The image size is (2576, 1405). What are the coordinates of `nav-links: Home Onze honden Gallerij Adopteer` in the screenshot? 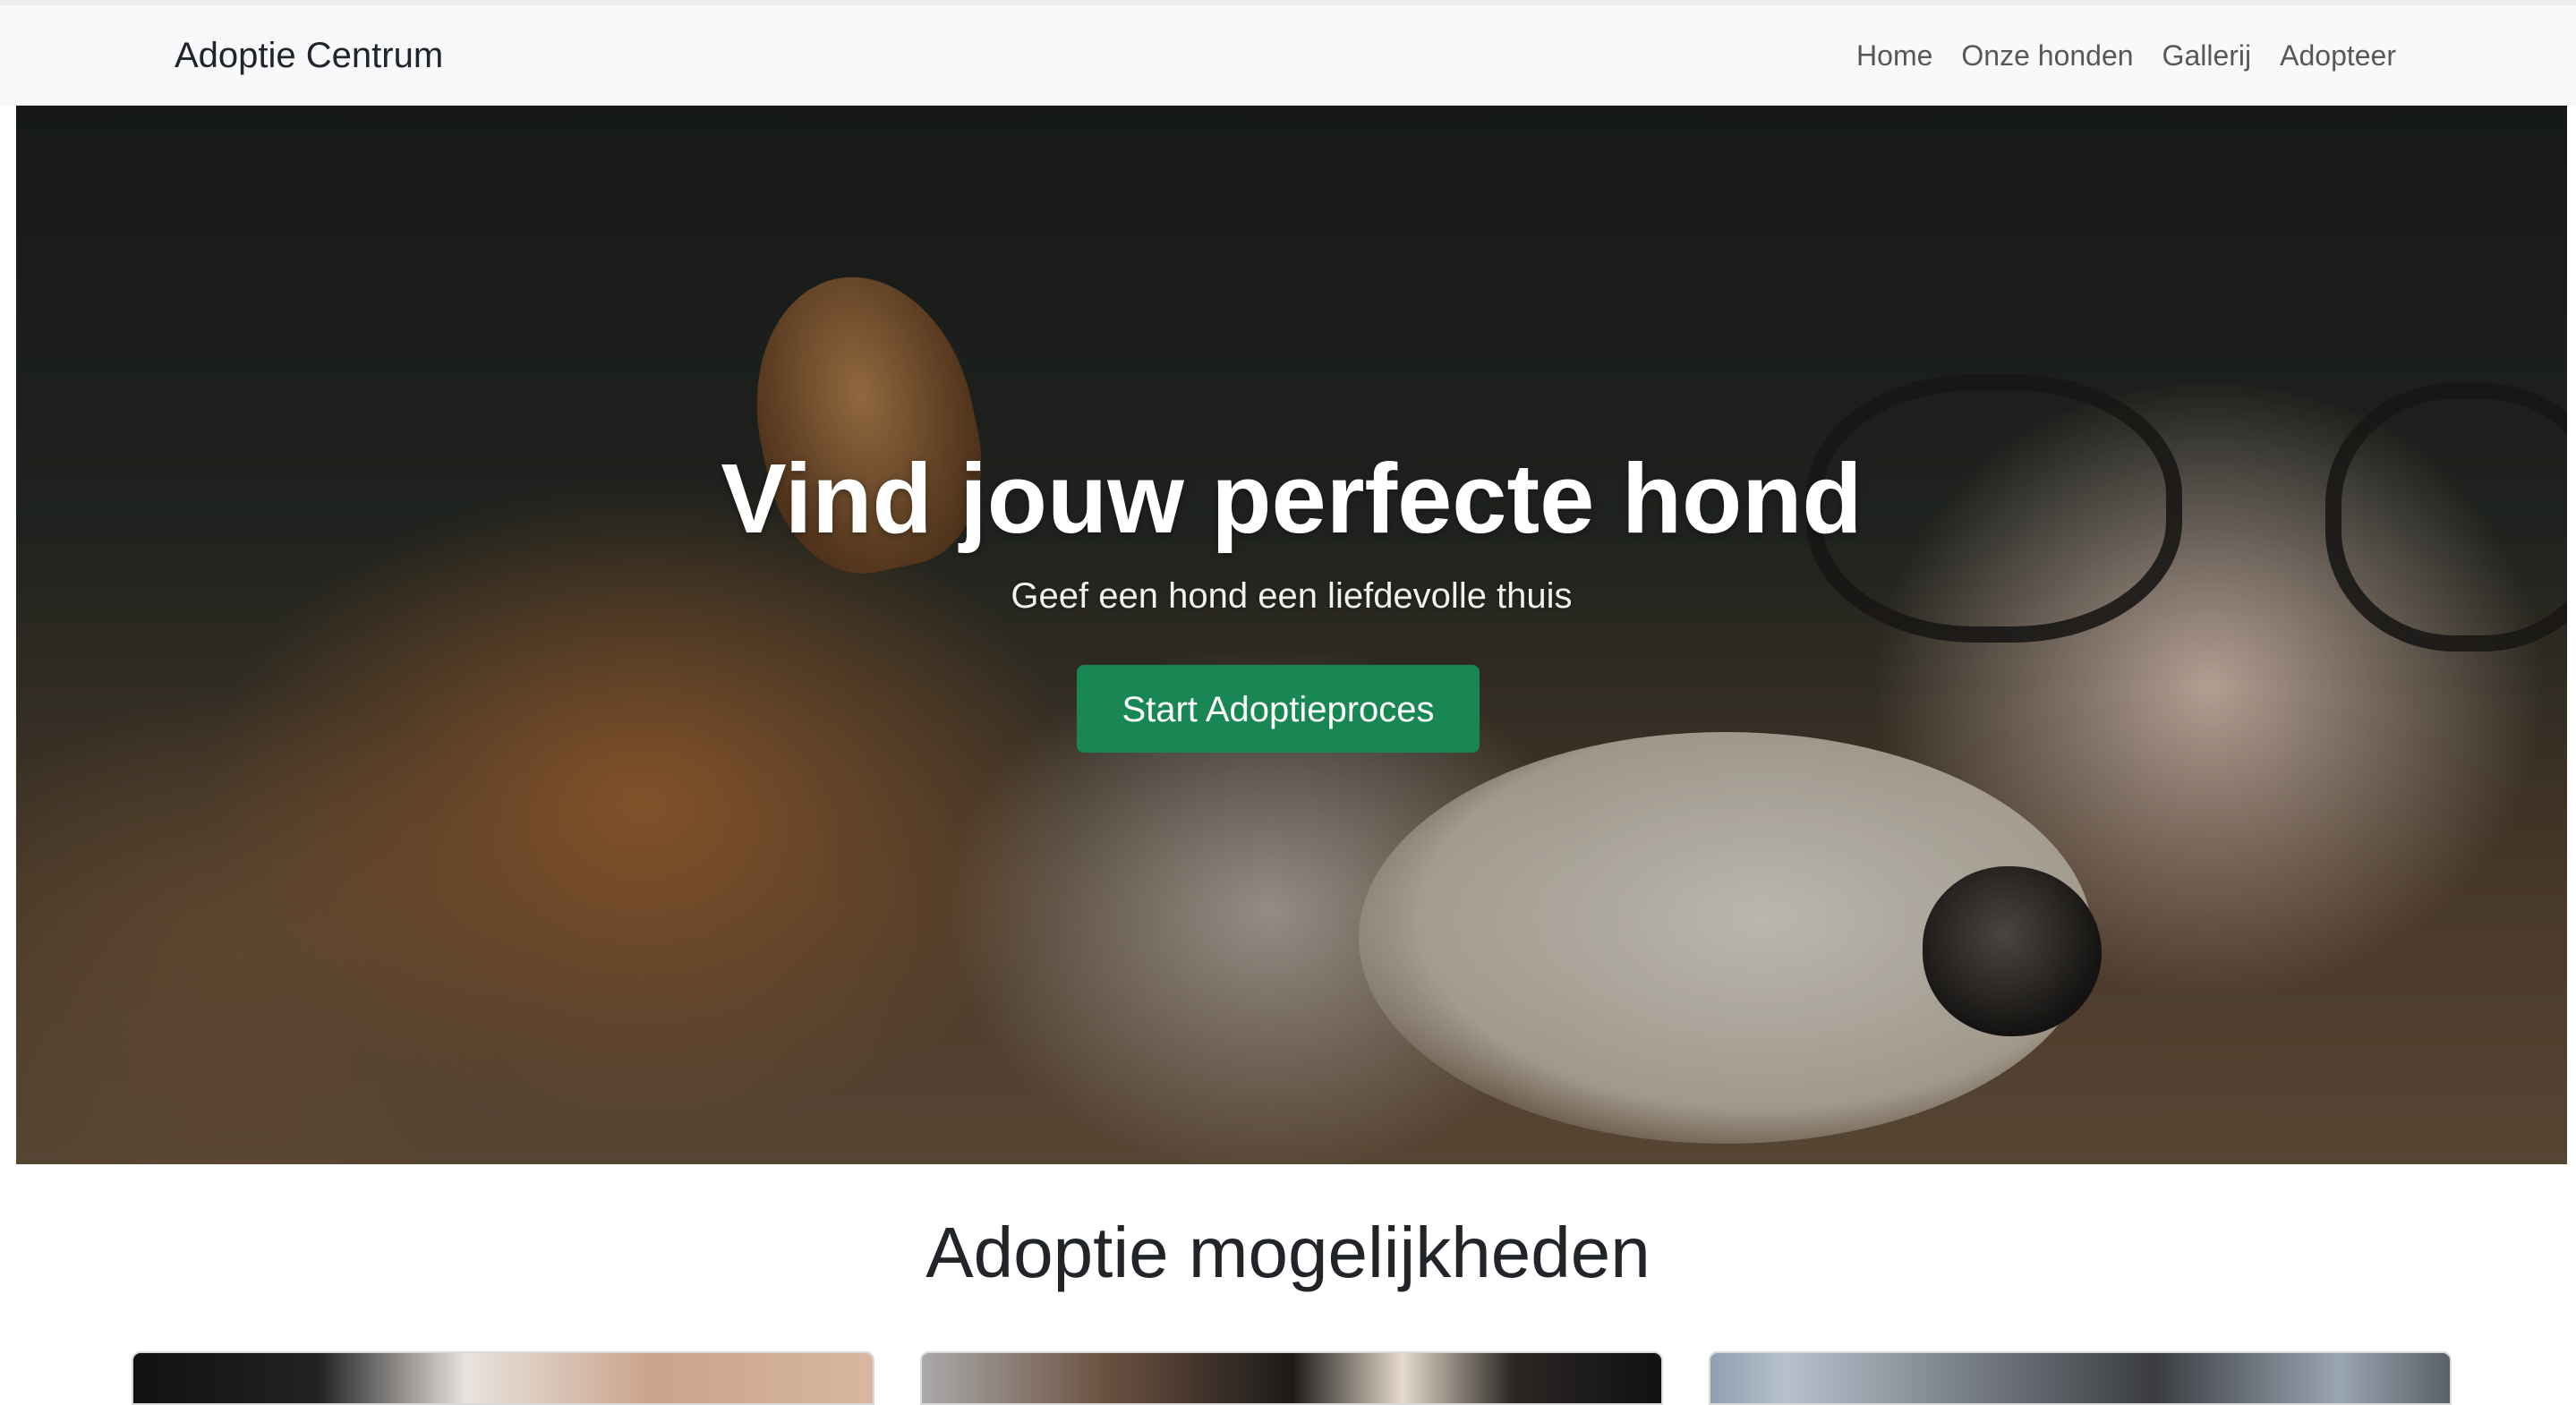 It's located at (2126, 55).